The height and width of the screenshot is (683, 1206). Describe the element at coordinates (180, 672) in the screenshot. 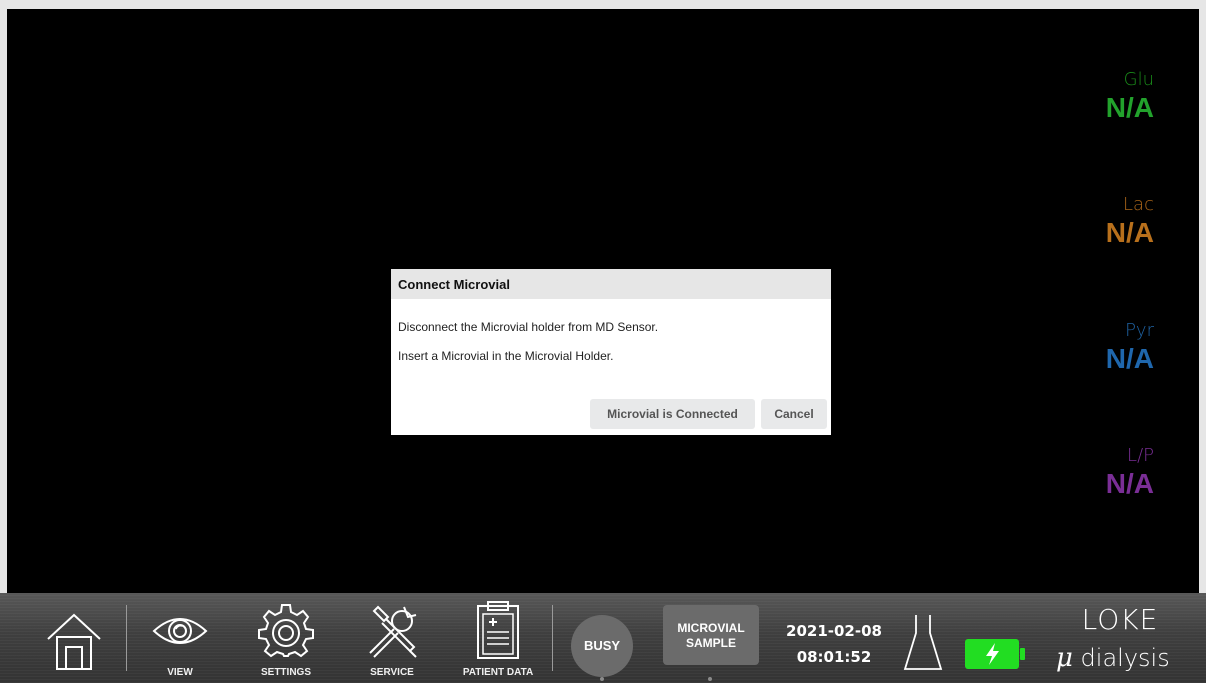

I see `view-label: VIEW` at that location.